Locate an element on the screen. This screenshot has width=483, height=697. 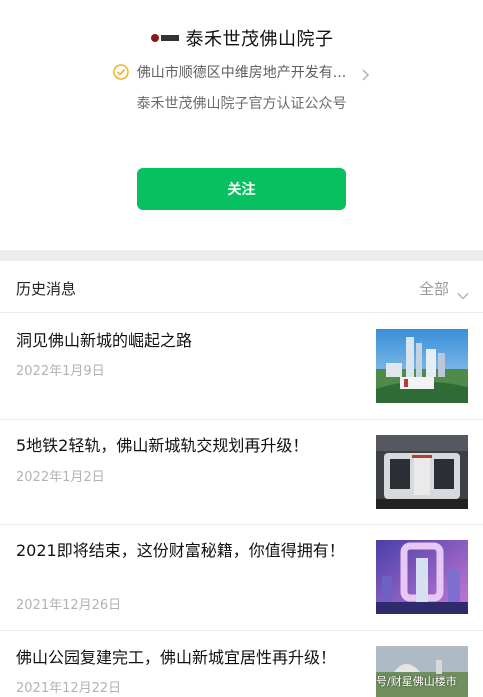
section-divider is located at coordinates (241, 255).